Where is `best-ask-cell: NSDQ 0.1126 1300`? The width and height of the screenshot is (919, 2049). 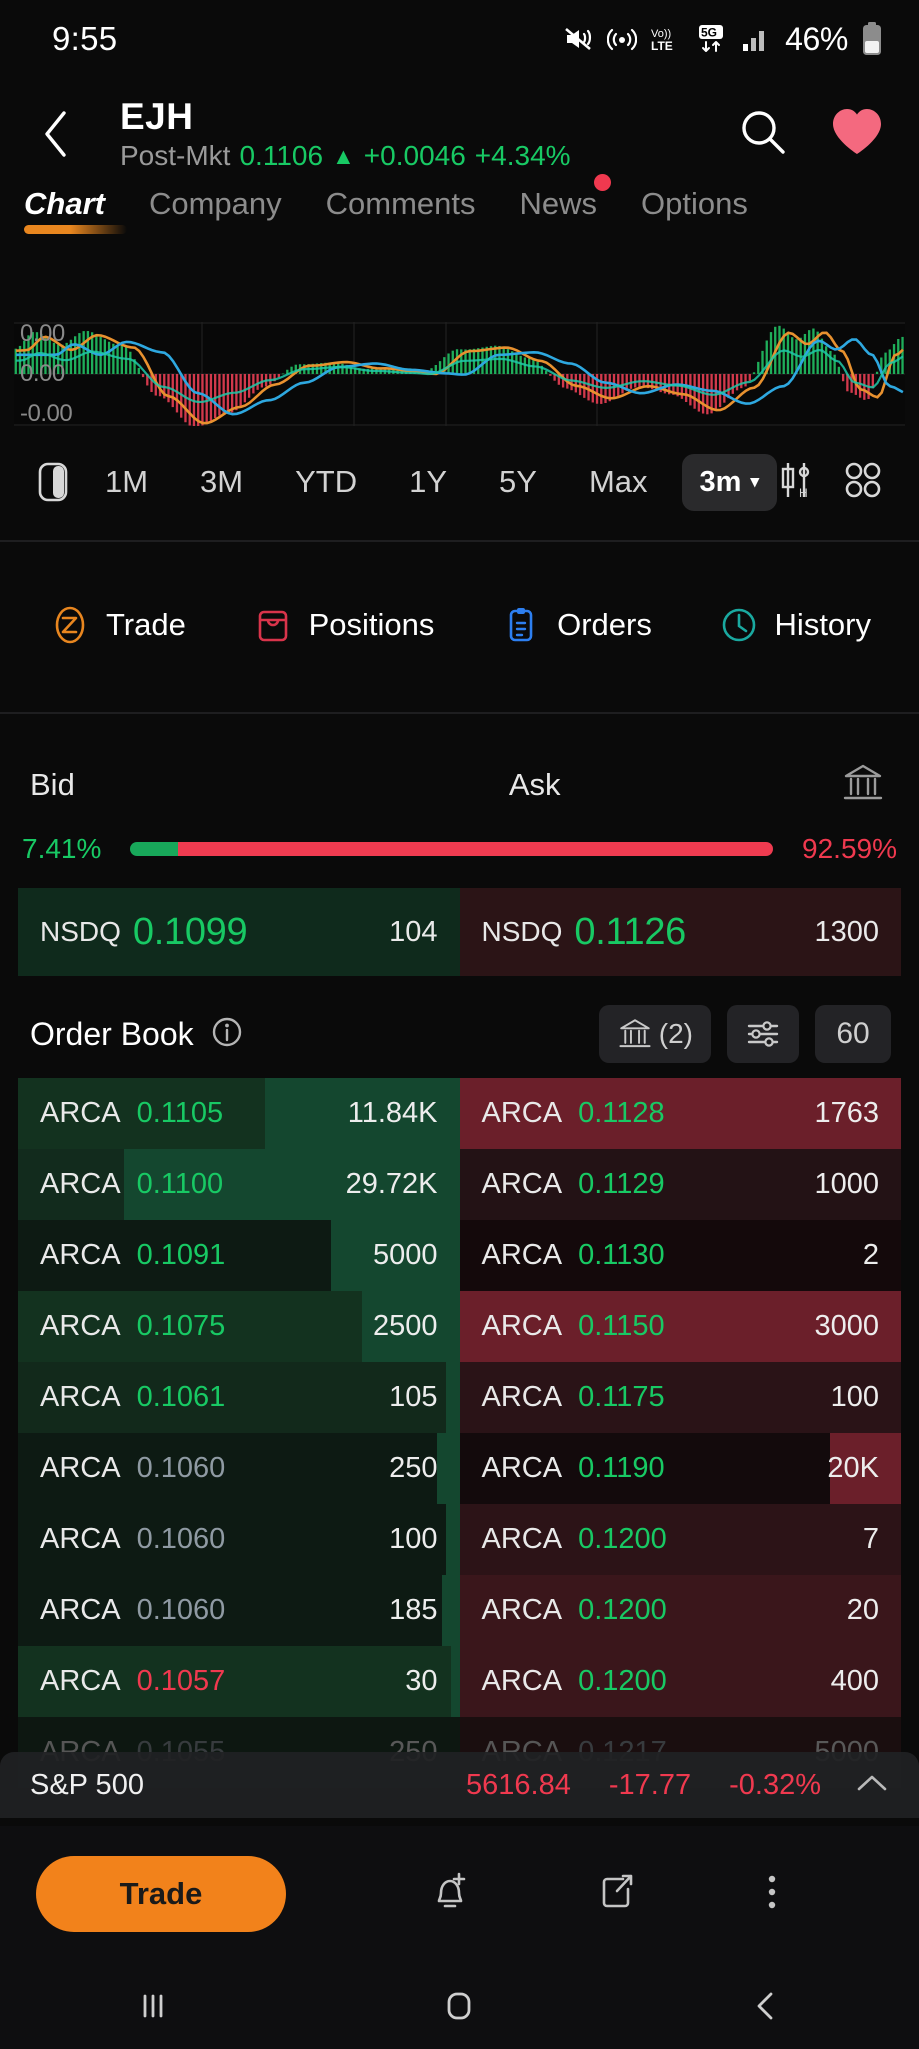
best-ask-cell: NSDQ 0.1126 1300 is located at coordinates (680, 932).